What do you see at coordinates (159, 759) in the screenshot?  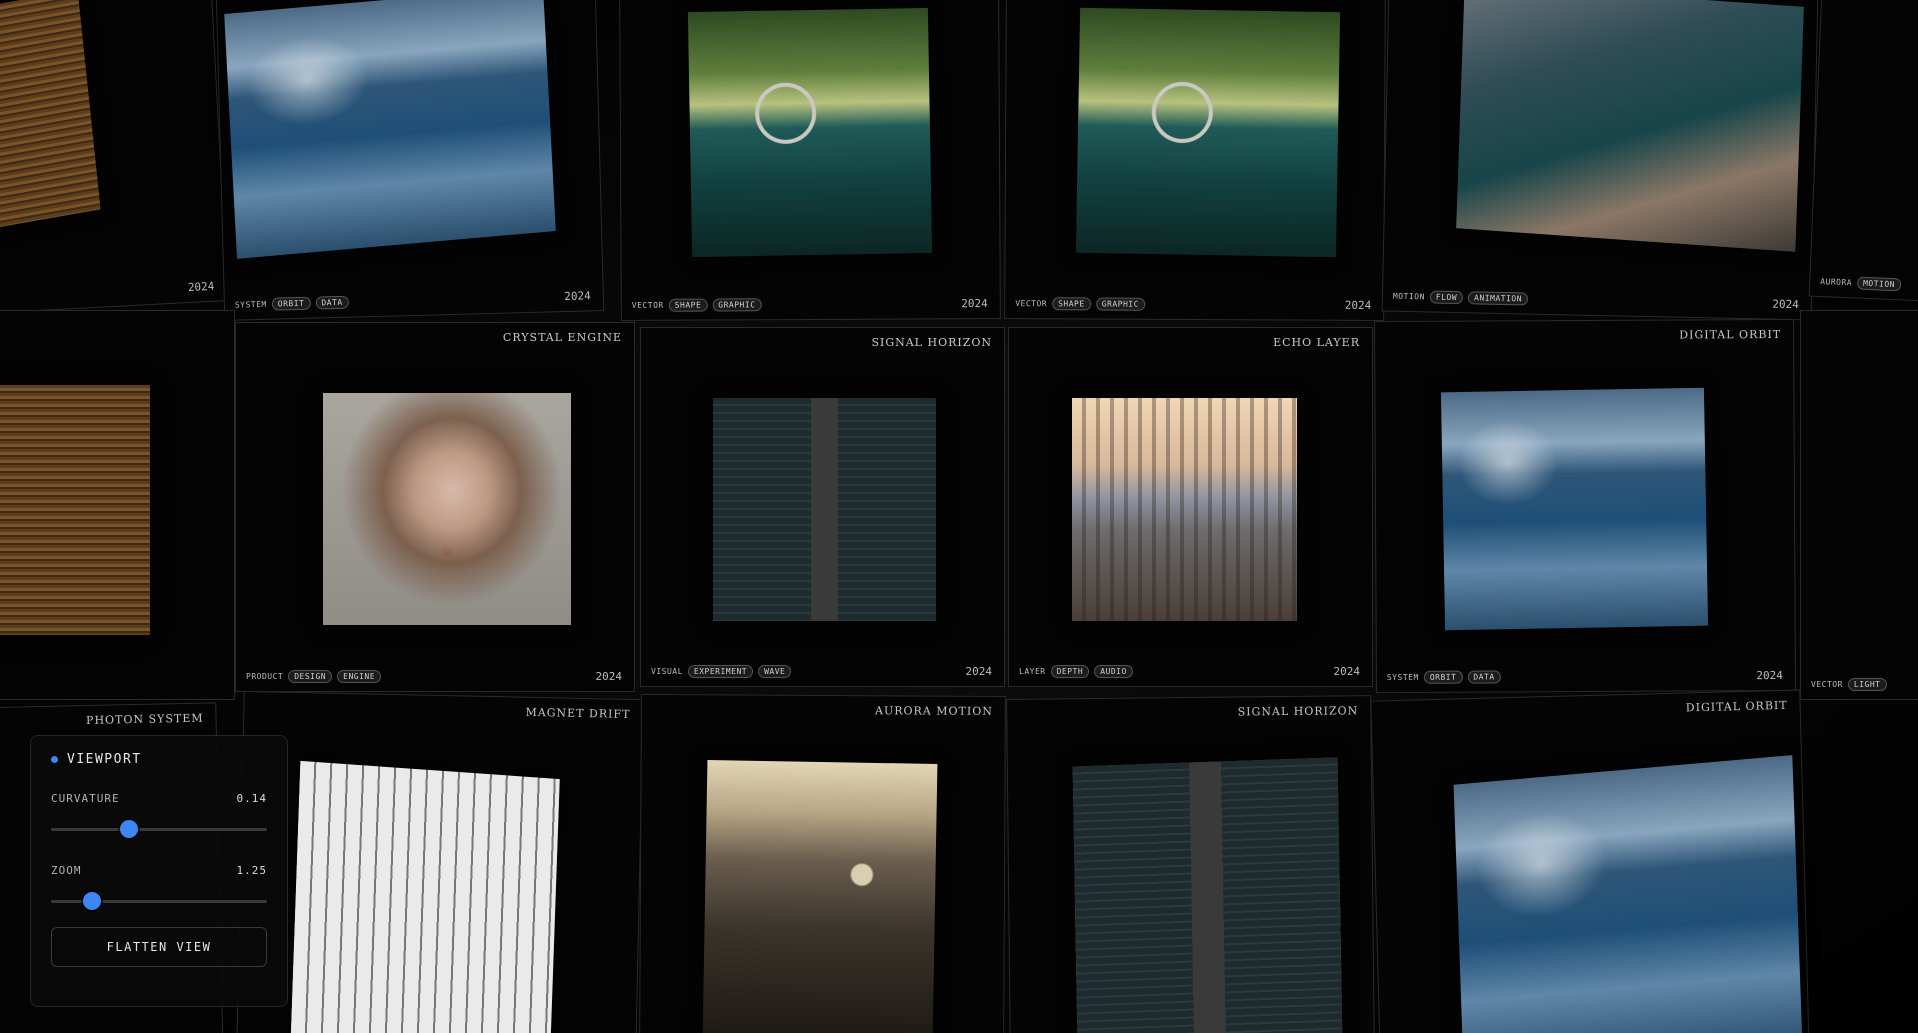 I see `panel-header: VIEWPORT` at bounding box center [159, 759].